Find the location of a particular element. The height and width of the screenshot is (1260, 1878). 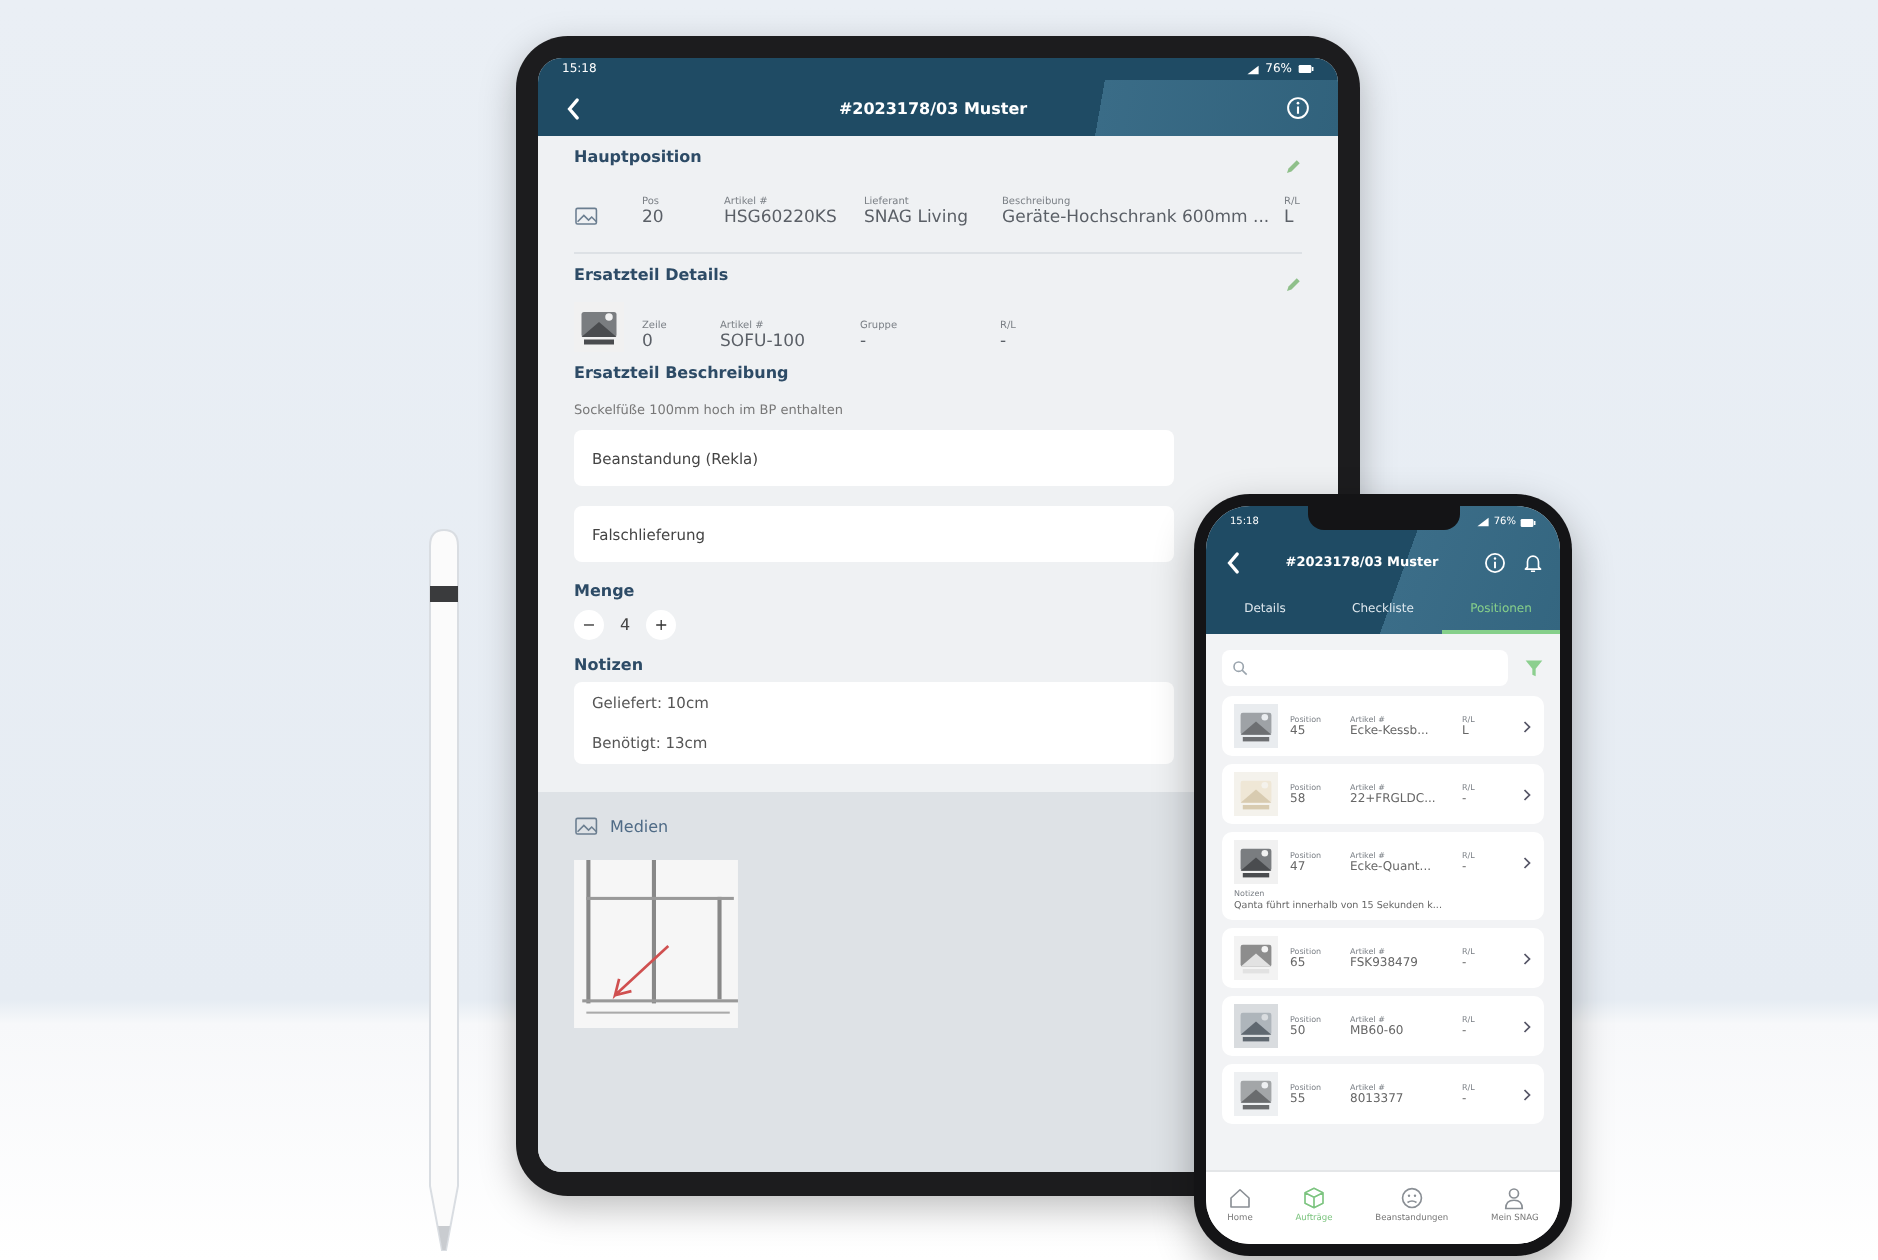

emoji-icon is located at coordinates (1411, 1197).